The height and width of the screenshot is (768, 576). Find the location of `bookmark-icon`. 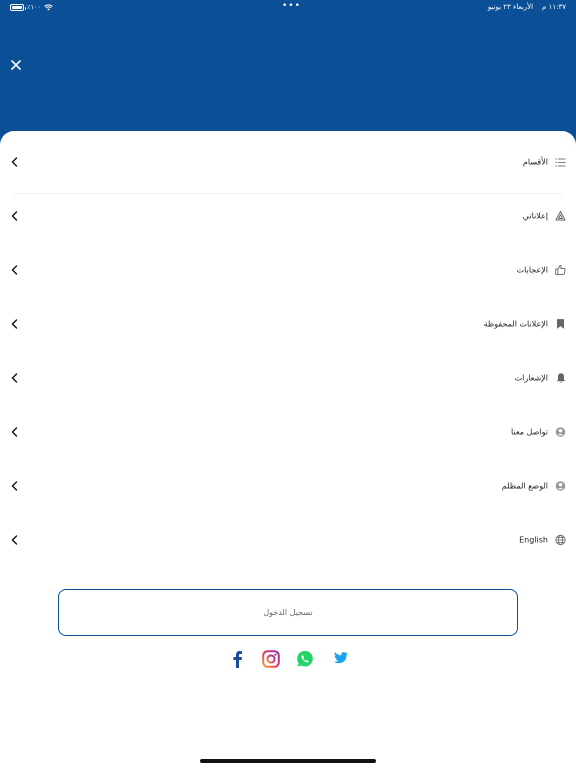

bookmark-icon is located at coordinates (560, 324).